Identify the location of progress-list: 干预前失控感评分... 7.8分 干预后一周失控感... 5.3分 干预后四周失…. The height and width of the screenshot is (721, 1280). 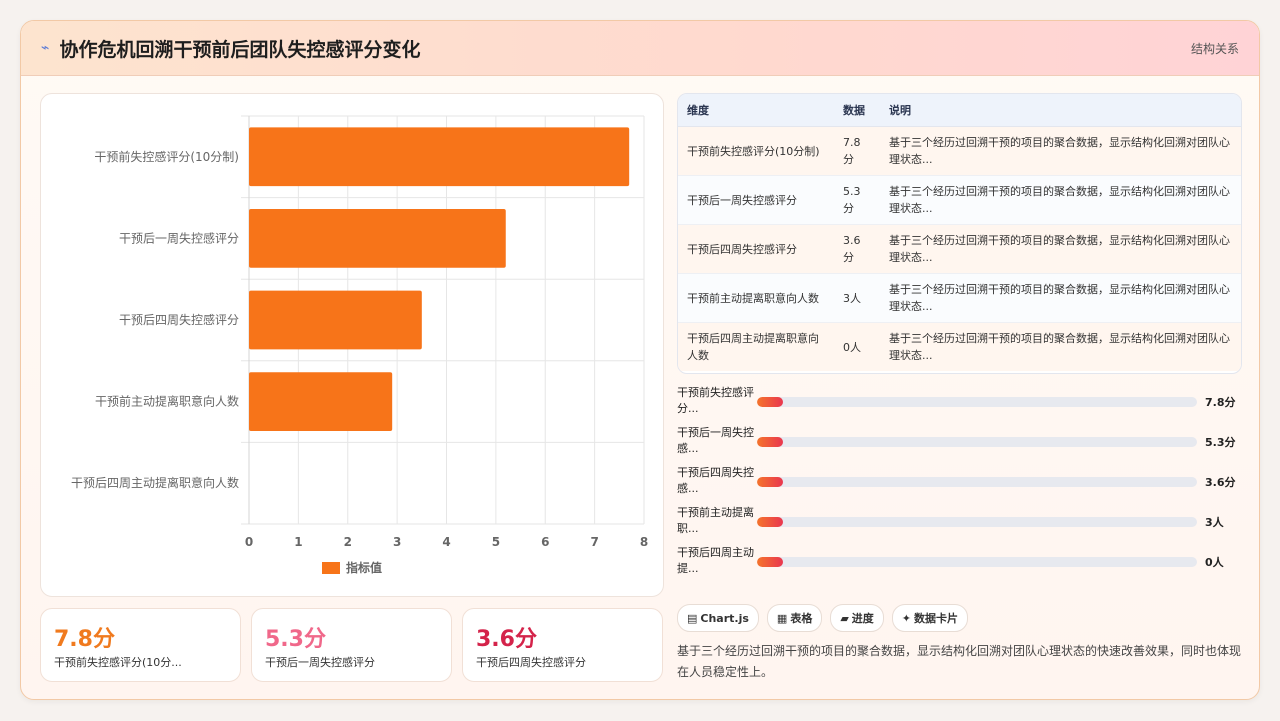
(958, 483).